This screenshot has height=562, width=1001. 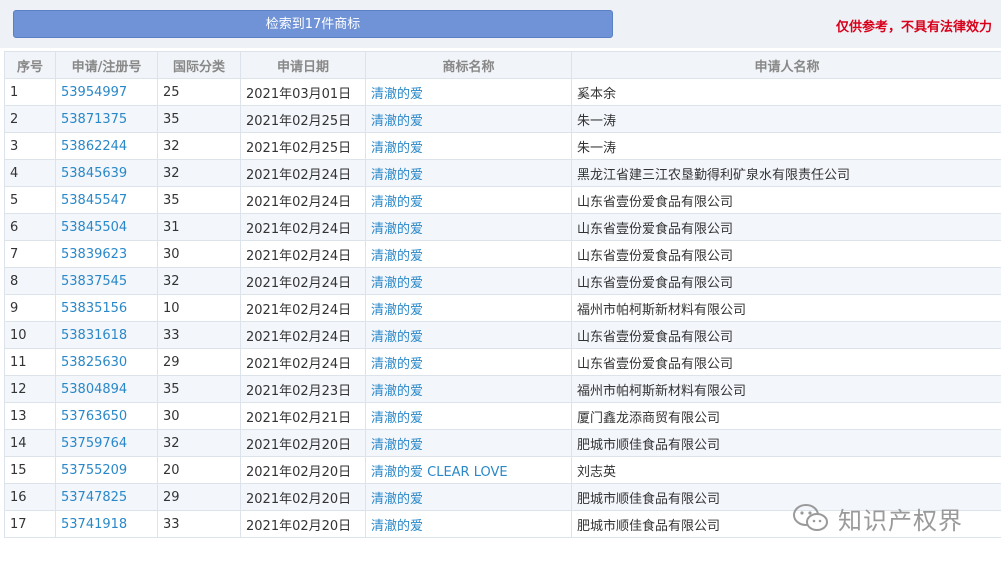 I want to click on watermark: 知识产权界, so click(x=892, y=518).